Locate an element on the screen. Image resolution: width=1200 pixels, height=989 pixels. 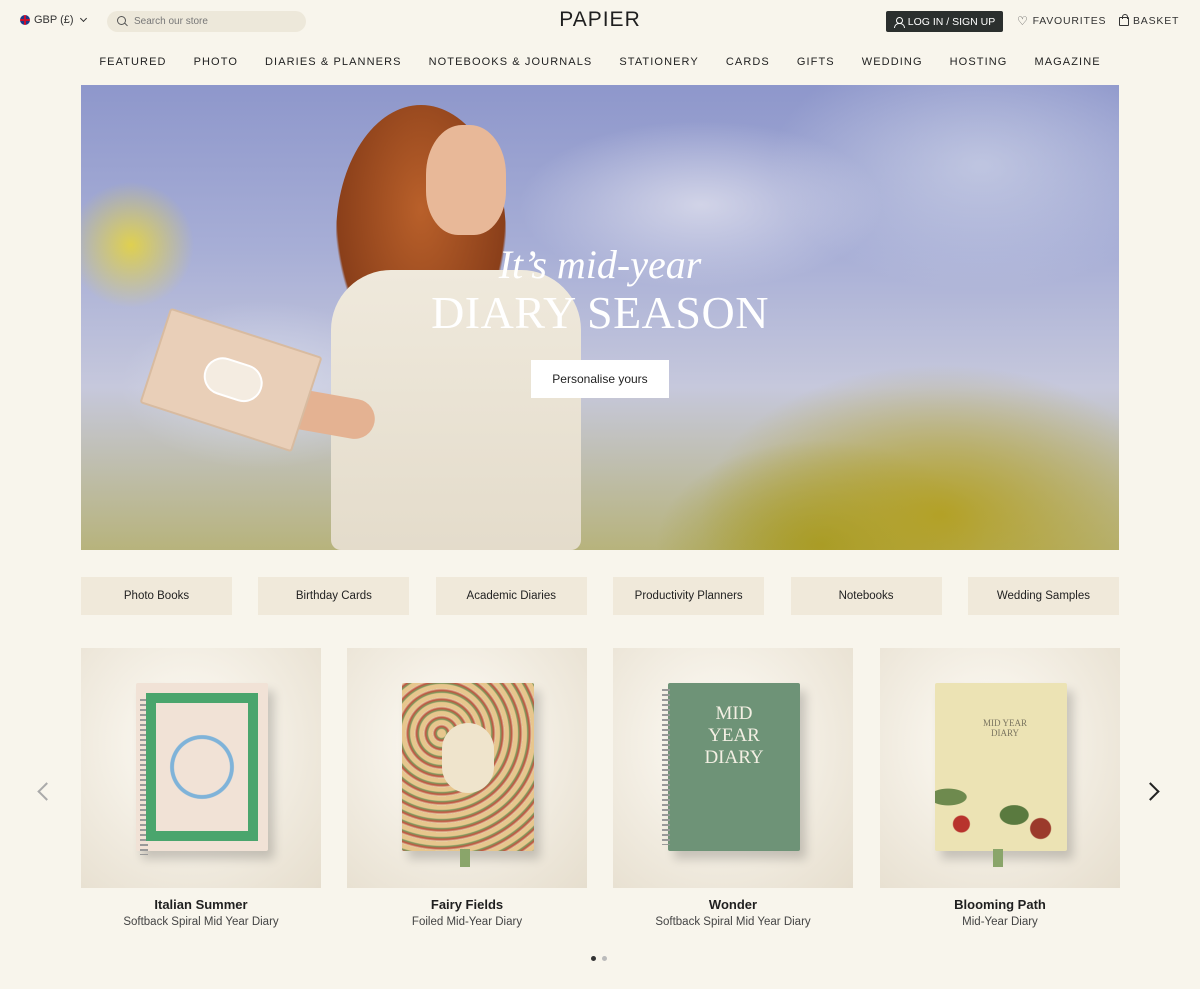
basket-link: BASKET is located at coordinates (1149, 20).